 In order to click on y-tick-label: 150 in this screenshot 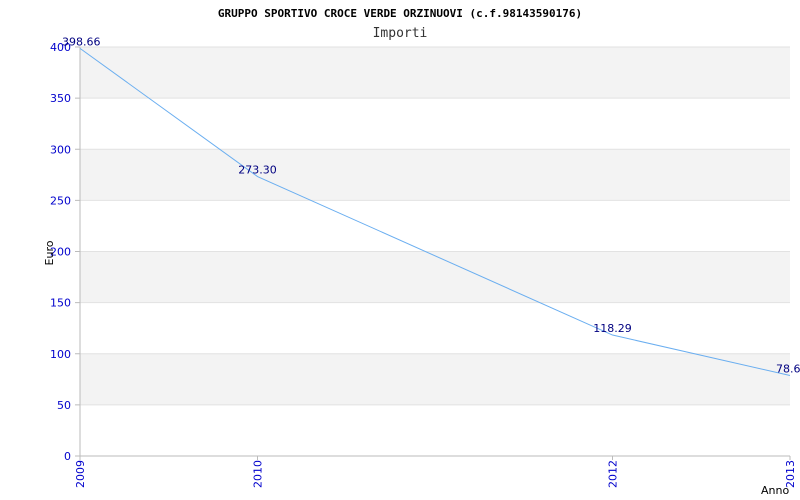, I will do `click(60, 303)`.